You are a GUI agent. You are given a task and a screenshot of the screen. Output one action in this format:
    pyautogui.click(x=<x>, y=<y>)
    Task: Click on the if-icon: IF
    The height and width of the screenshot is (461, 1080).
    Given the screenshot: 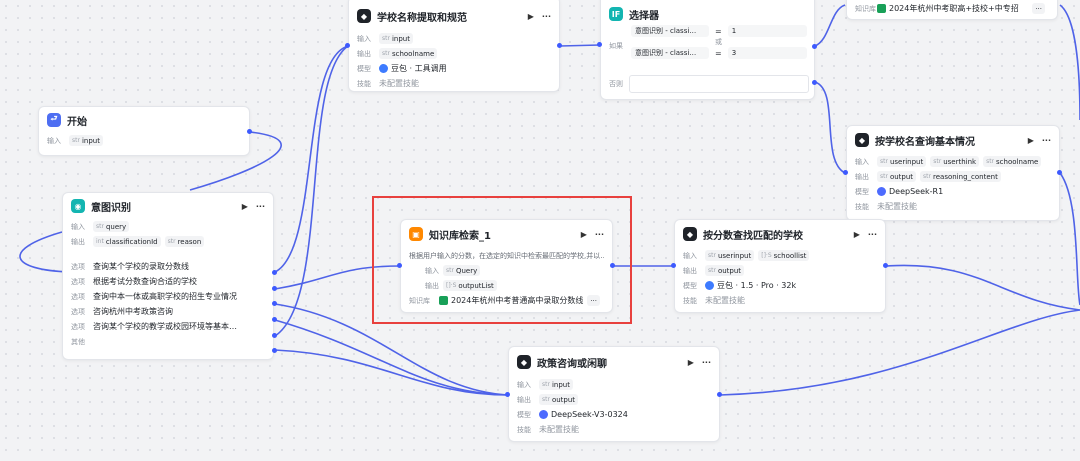 What is the action you would take?
    pyautogui.click(x=616, y=14)
    